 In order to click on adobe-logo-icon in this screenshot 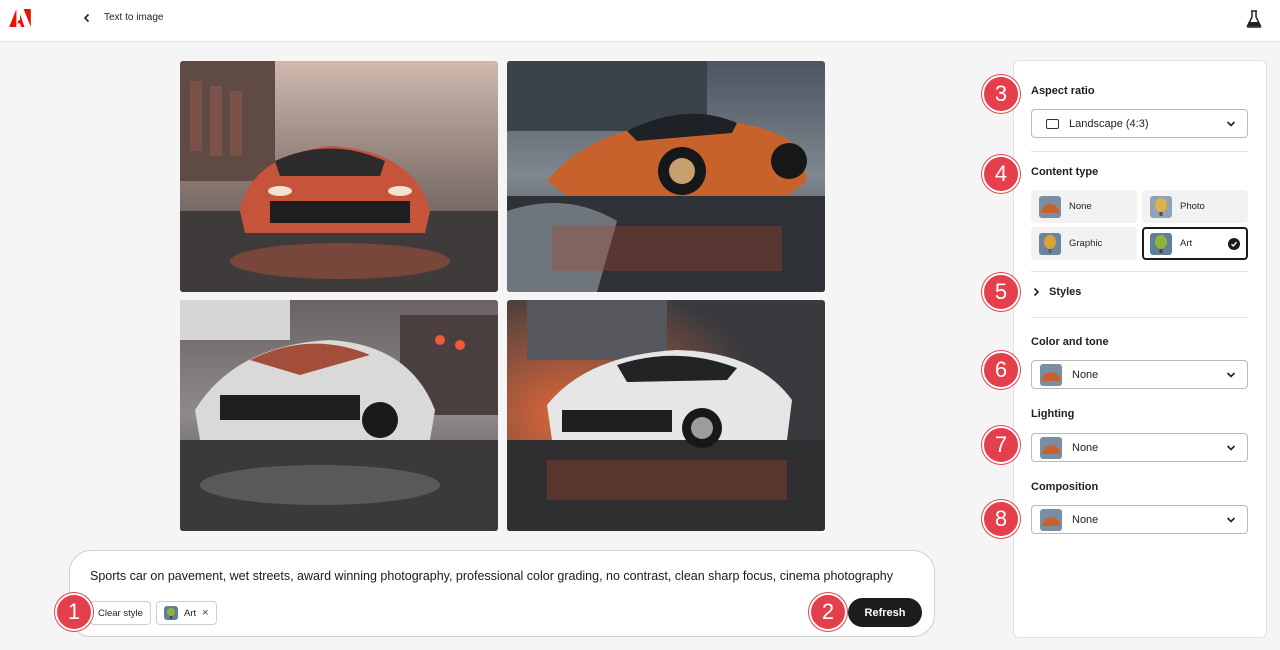, I will do `click(20, 18)`.